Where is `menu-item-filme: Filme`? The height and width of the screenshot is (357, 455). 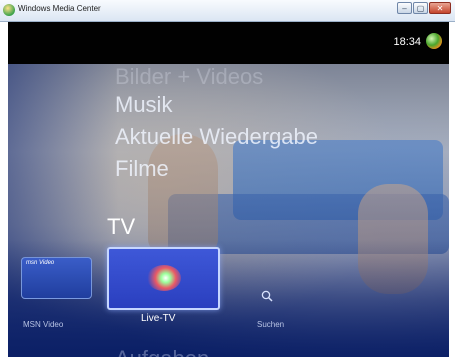 menu-item-filme: Filme is located at coordinates (142, 169).